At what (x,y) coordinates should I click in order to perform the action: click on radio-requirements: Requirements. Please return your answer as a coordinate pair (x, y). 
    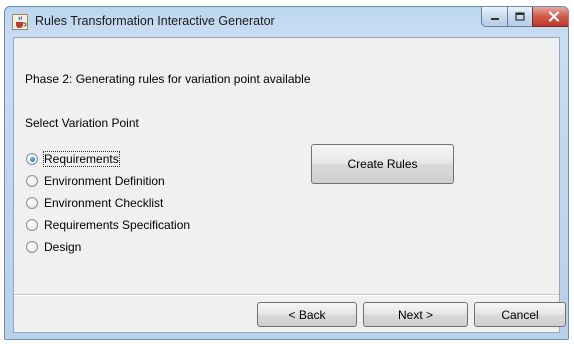
    Looking at the image, I should click on (73, 159).